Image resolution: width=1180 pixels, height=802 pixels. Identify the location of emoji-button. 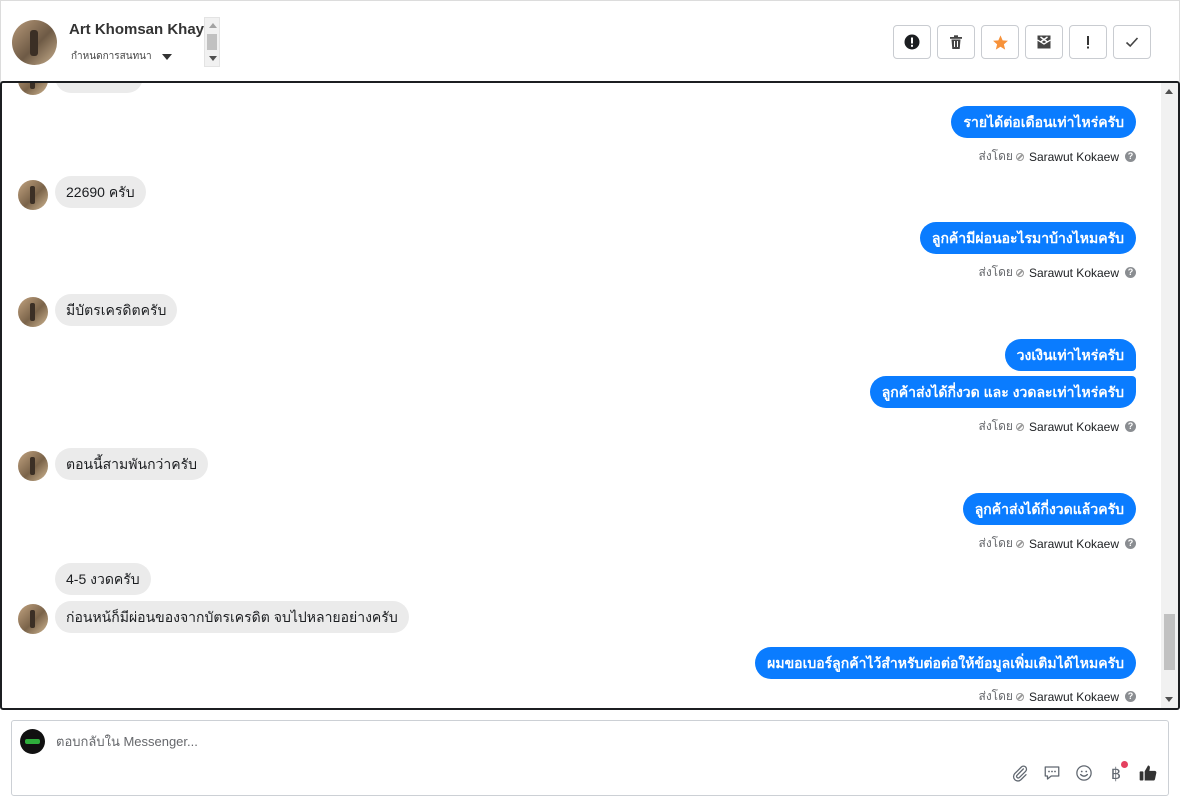
(1084, 773).